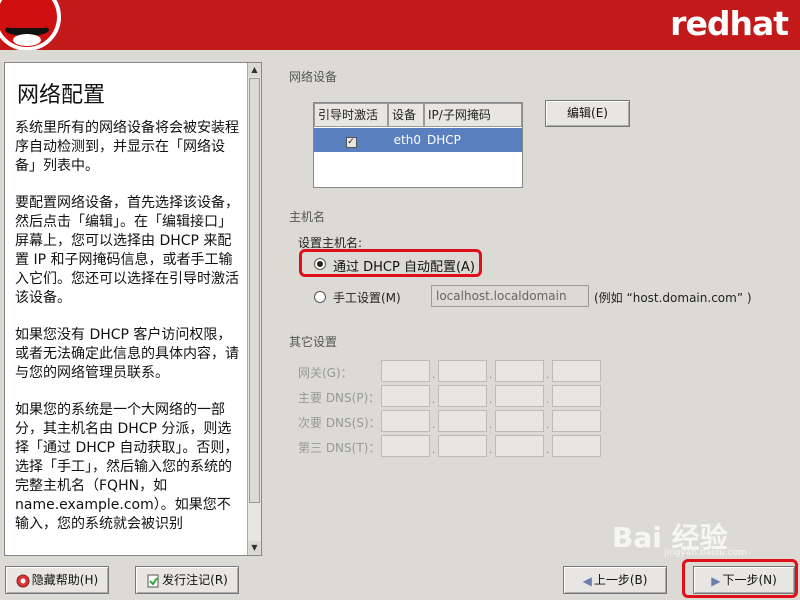 This screenshot has height=600, width=800. What do you see at coordinates (61, 95) in the screenshot?
I see `help-title: 网络配置` at bounding box center [61, 95].